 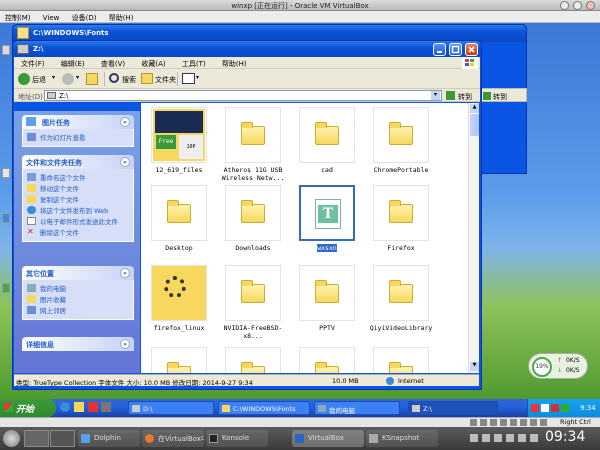 What do you see at coordinates (588, 408) in the screenshot?
I see `tray-clock: 9:34` at bounding box center [588, 408].